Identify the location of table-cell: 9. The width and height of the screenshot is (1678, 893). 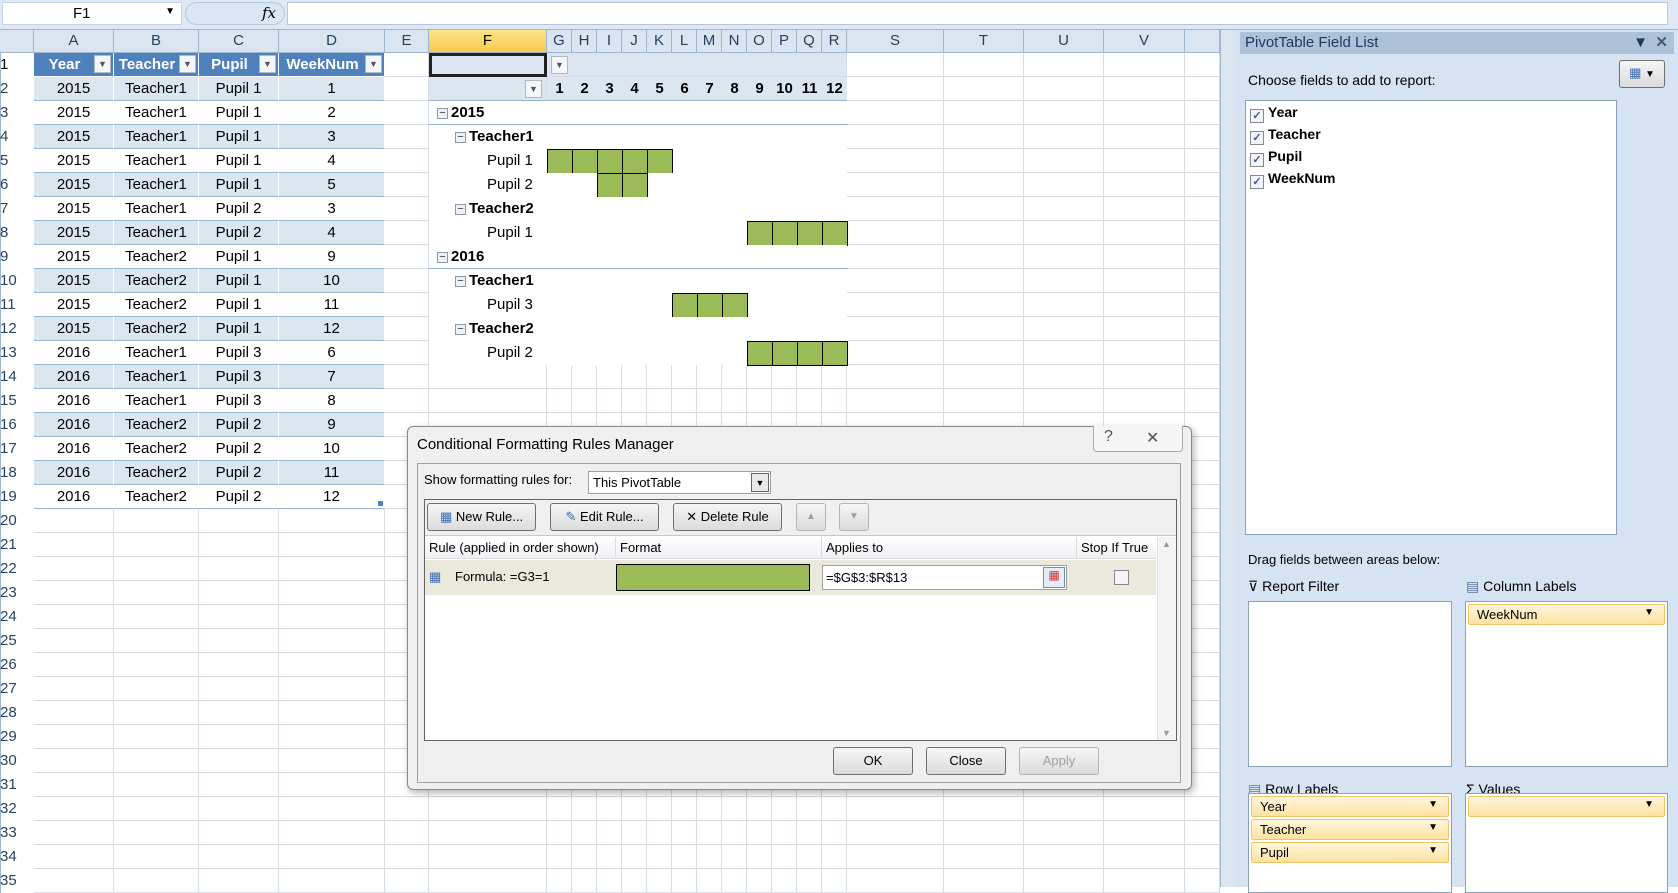
(332, 425).